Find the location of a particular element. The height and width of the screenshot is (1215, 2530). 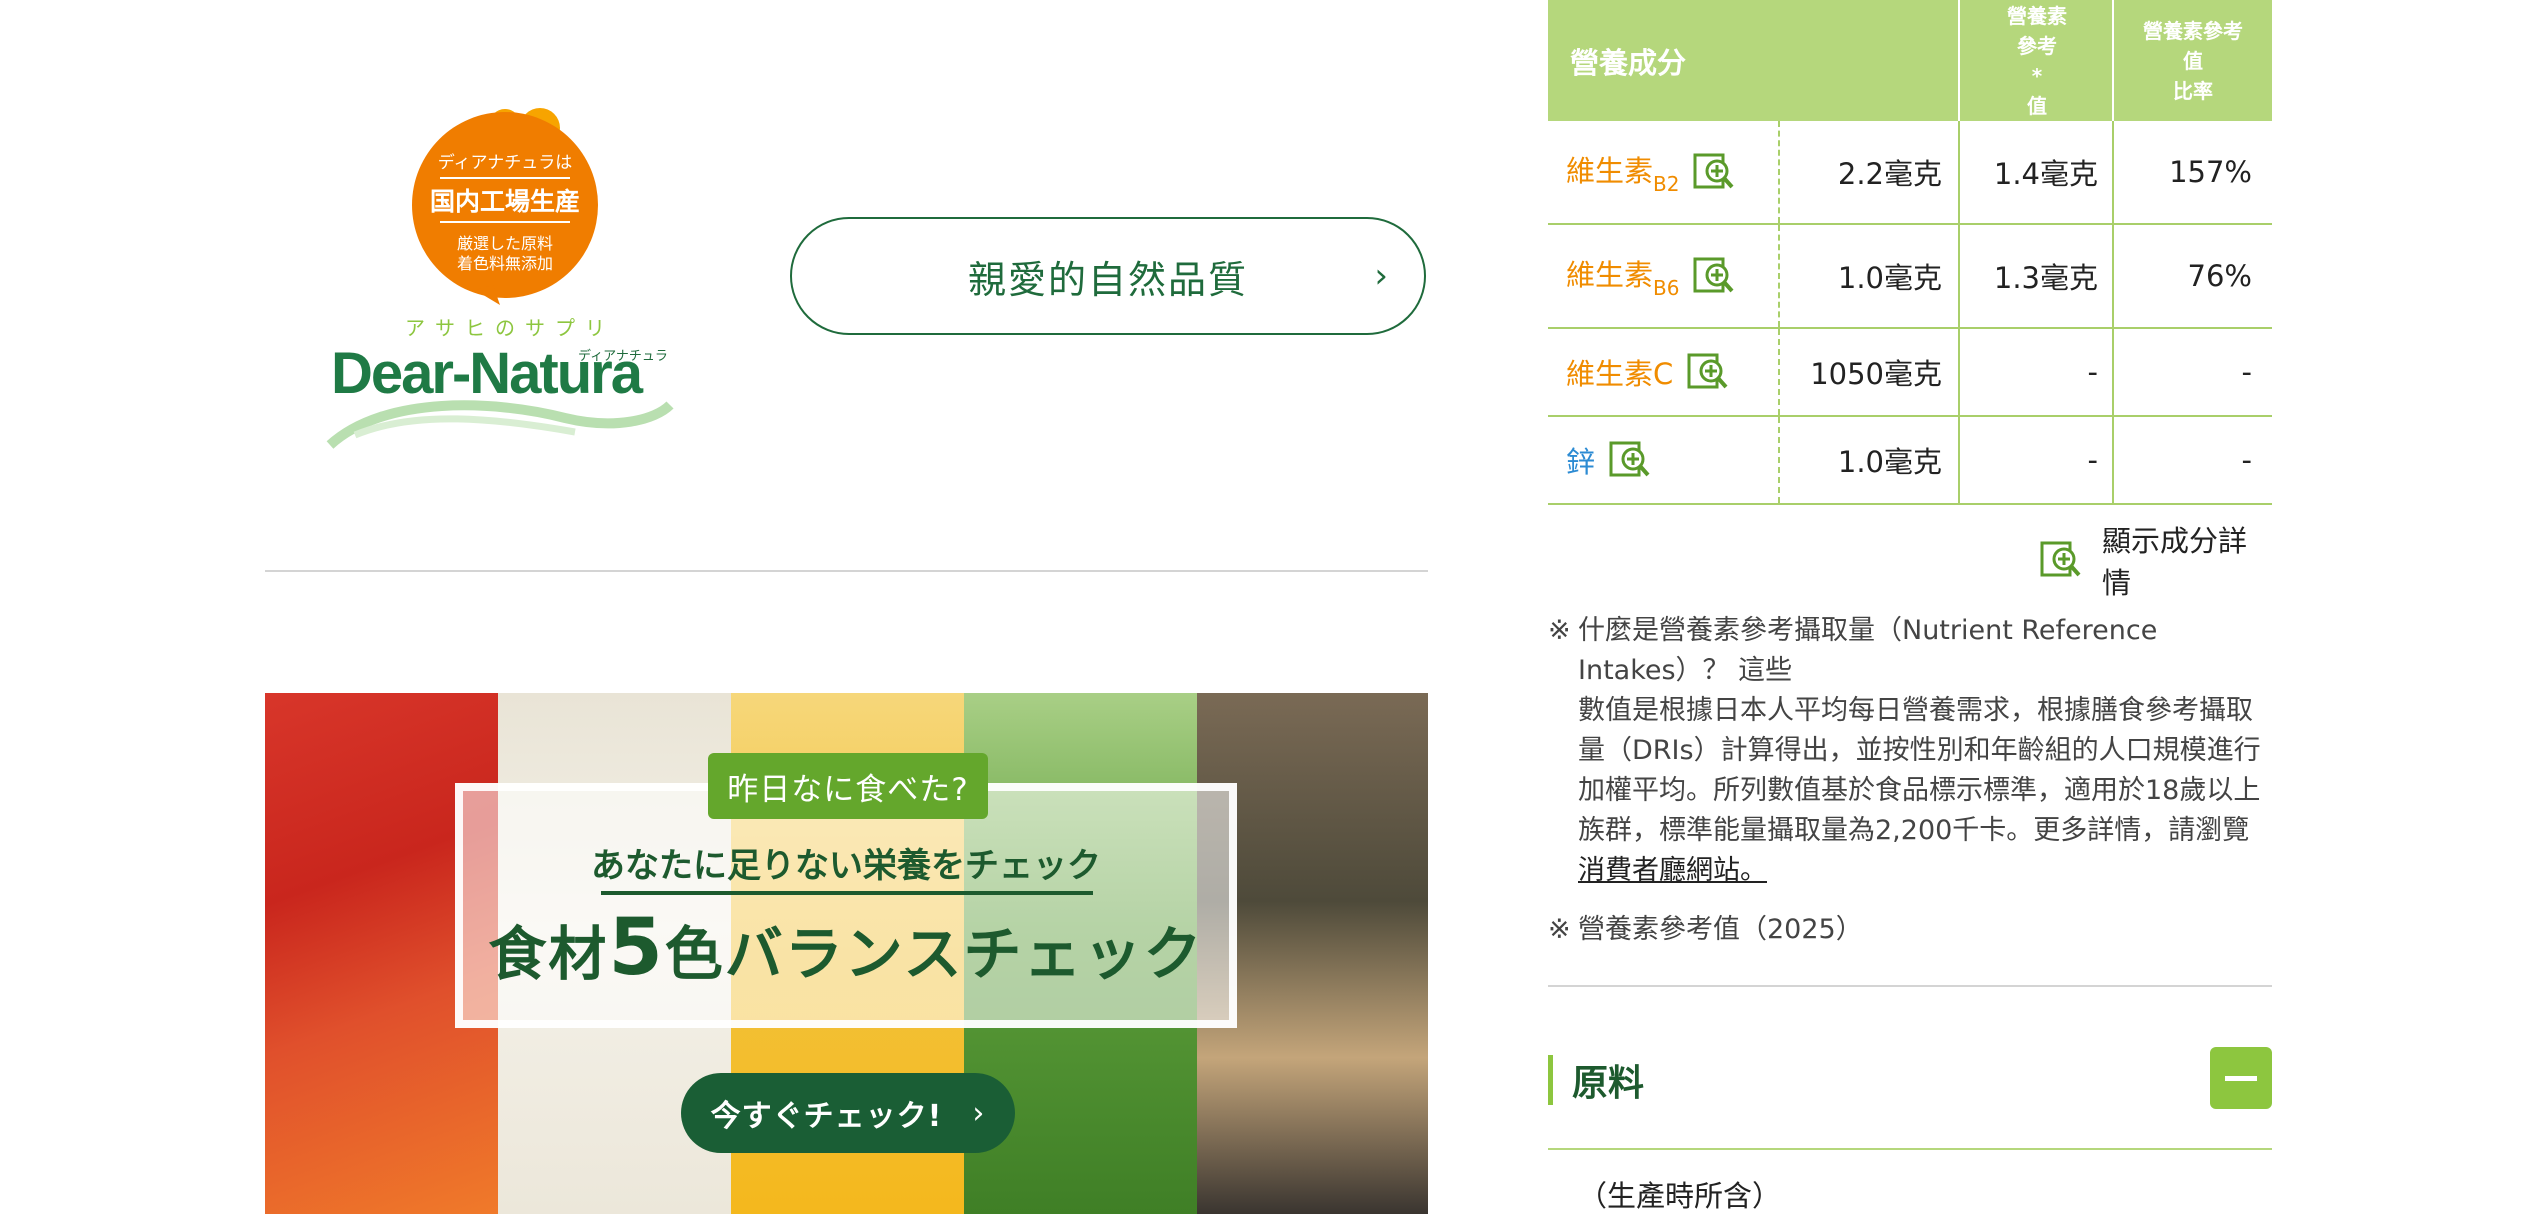

nutrient-name-cell: 維生素B6 is located at coordinates (1671, 276).